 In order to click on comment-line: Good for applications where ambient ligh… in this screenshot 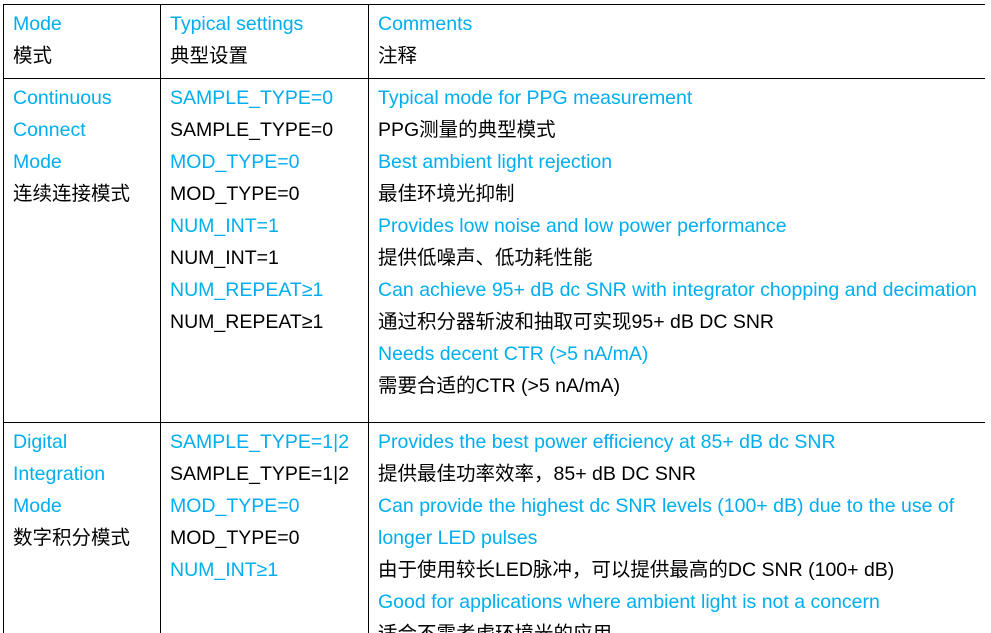, I will do `click(629, 602)`.